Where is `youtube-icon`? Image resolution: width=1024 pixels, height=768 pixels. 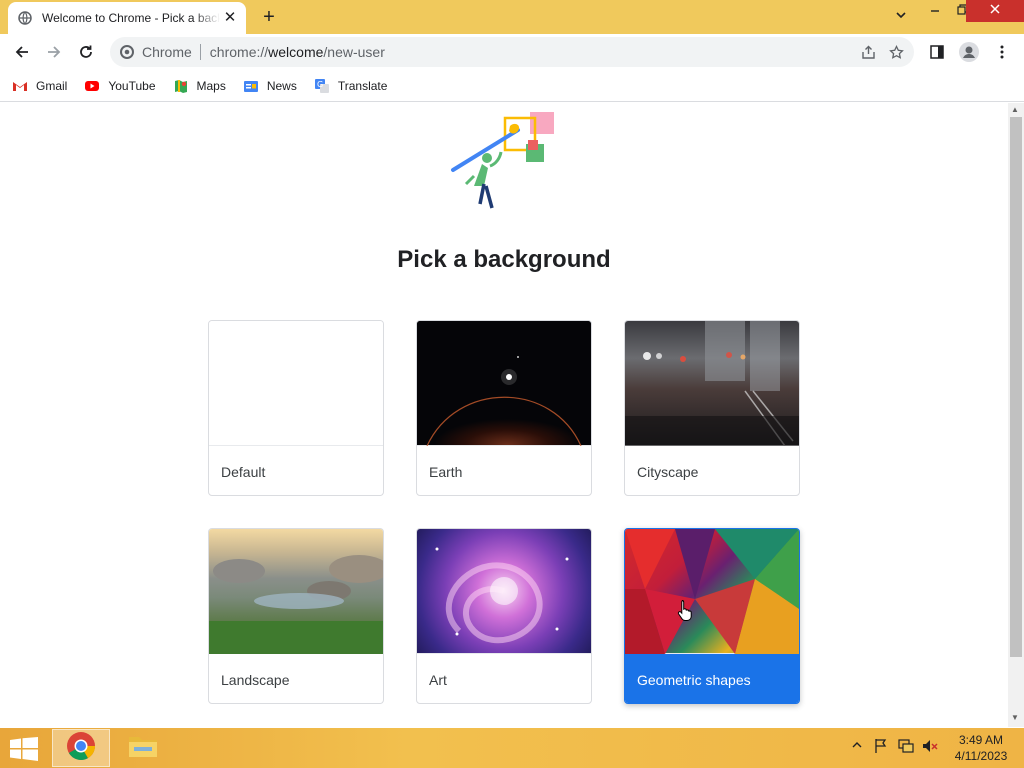
youtube-icon is located at coordinates (92, 86).